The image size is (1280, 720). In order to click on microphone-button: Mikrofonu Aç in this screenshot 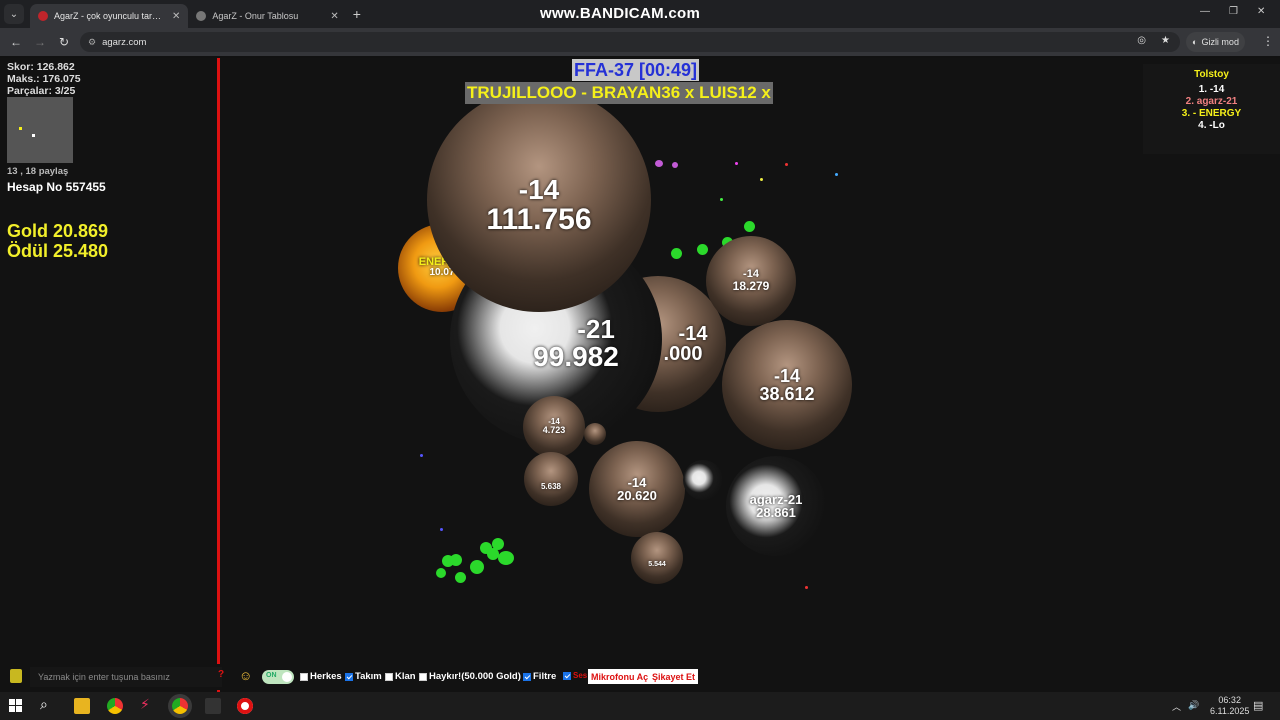, I will do `click(620, 676)`.